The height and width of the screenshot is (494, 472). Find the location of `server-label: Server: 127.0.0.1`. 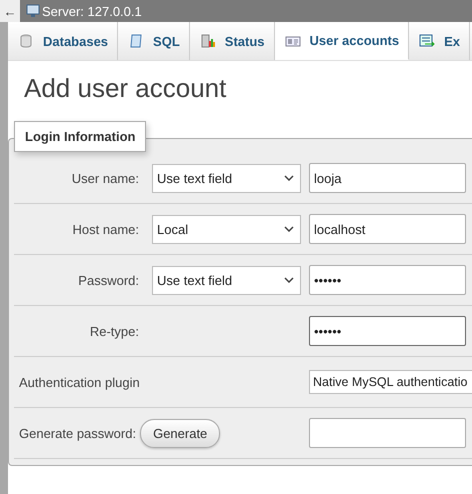

server-label: Server: 127.0.0.1 is located at coordinates (92, 11).